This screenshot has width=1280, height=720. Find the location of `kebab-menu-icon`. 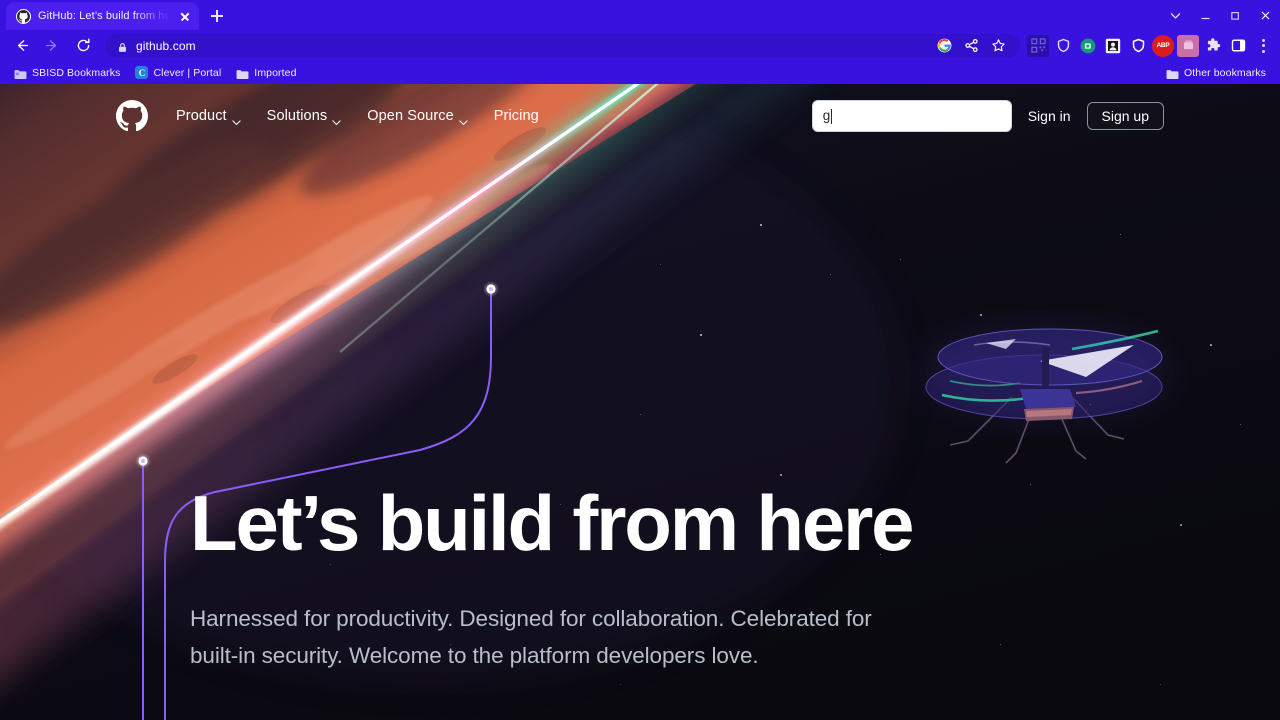

kebab-menu-icon is located at coordinates (1263, 46).